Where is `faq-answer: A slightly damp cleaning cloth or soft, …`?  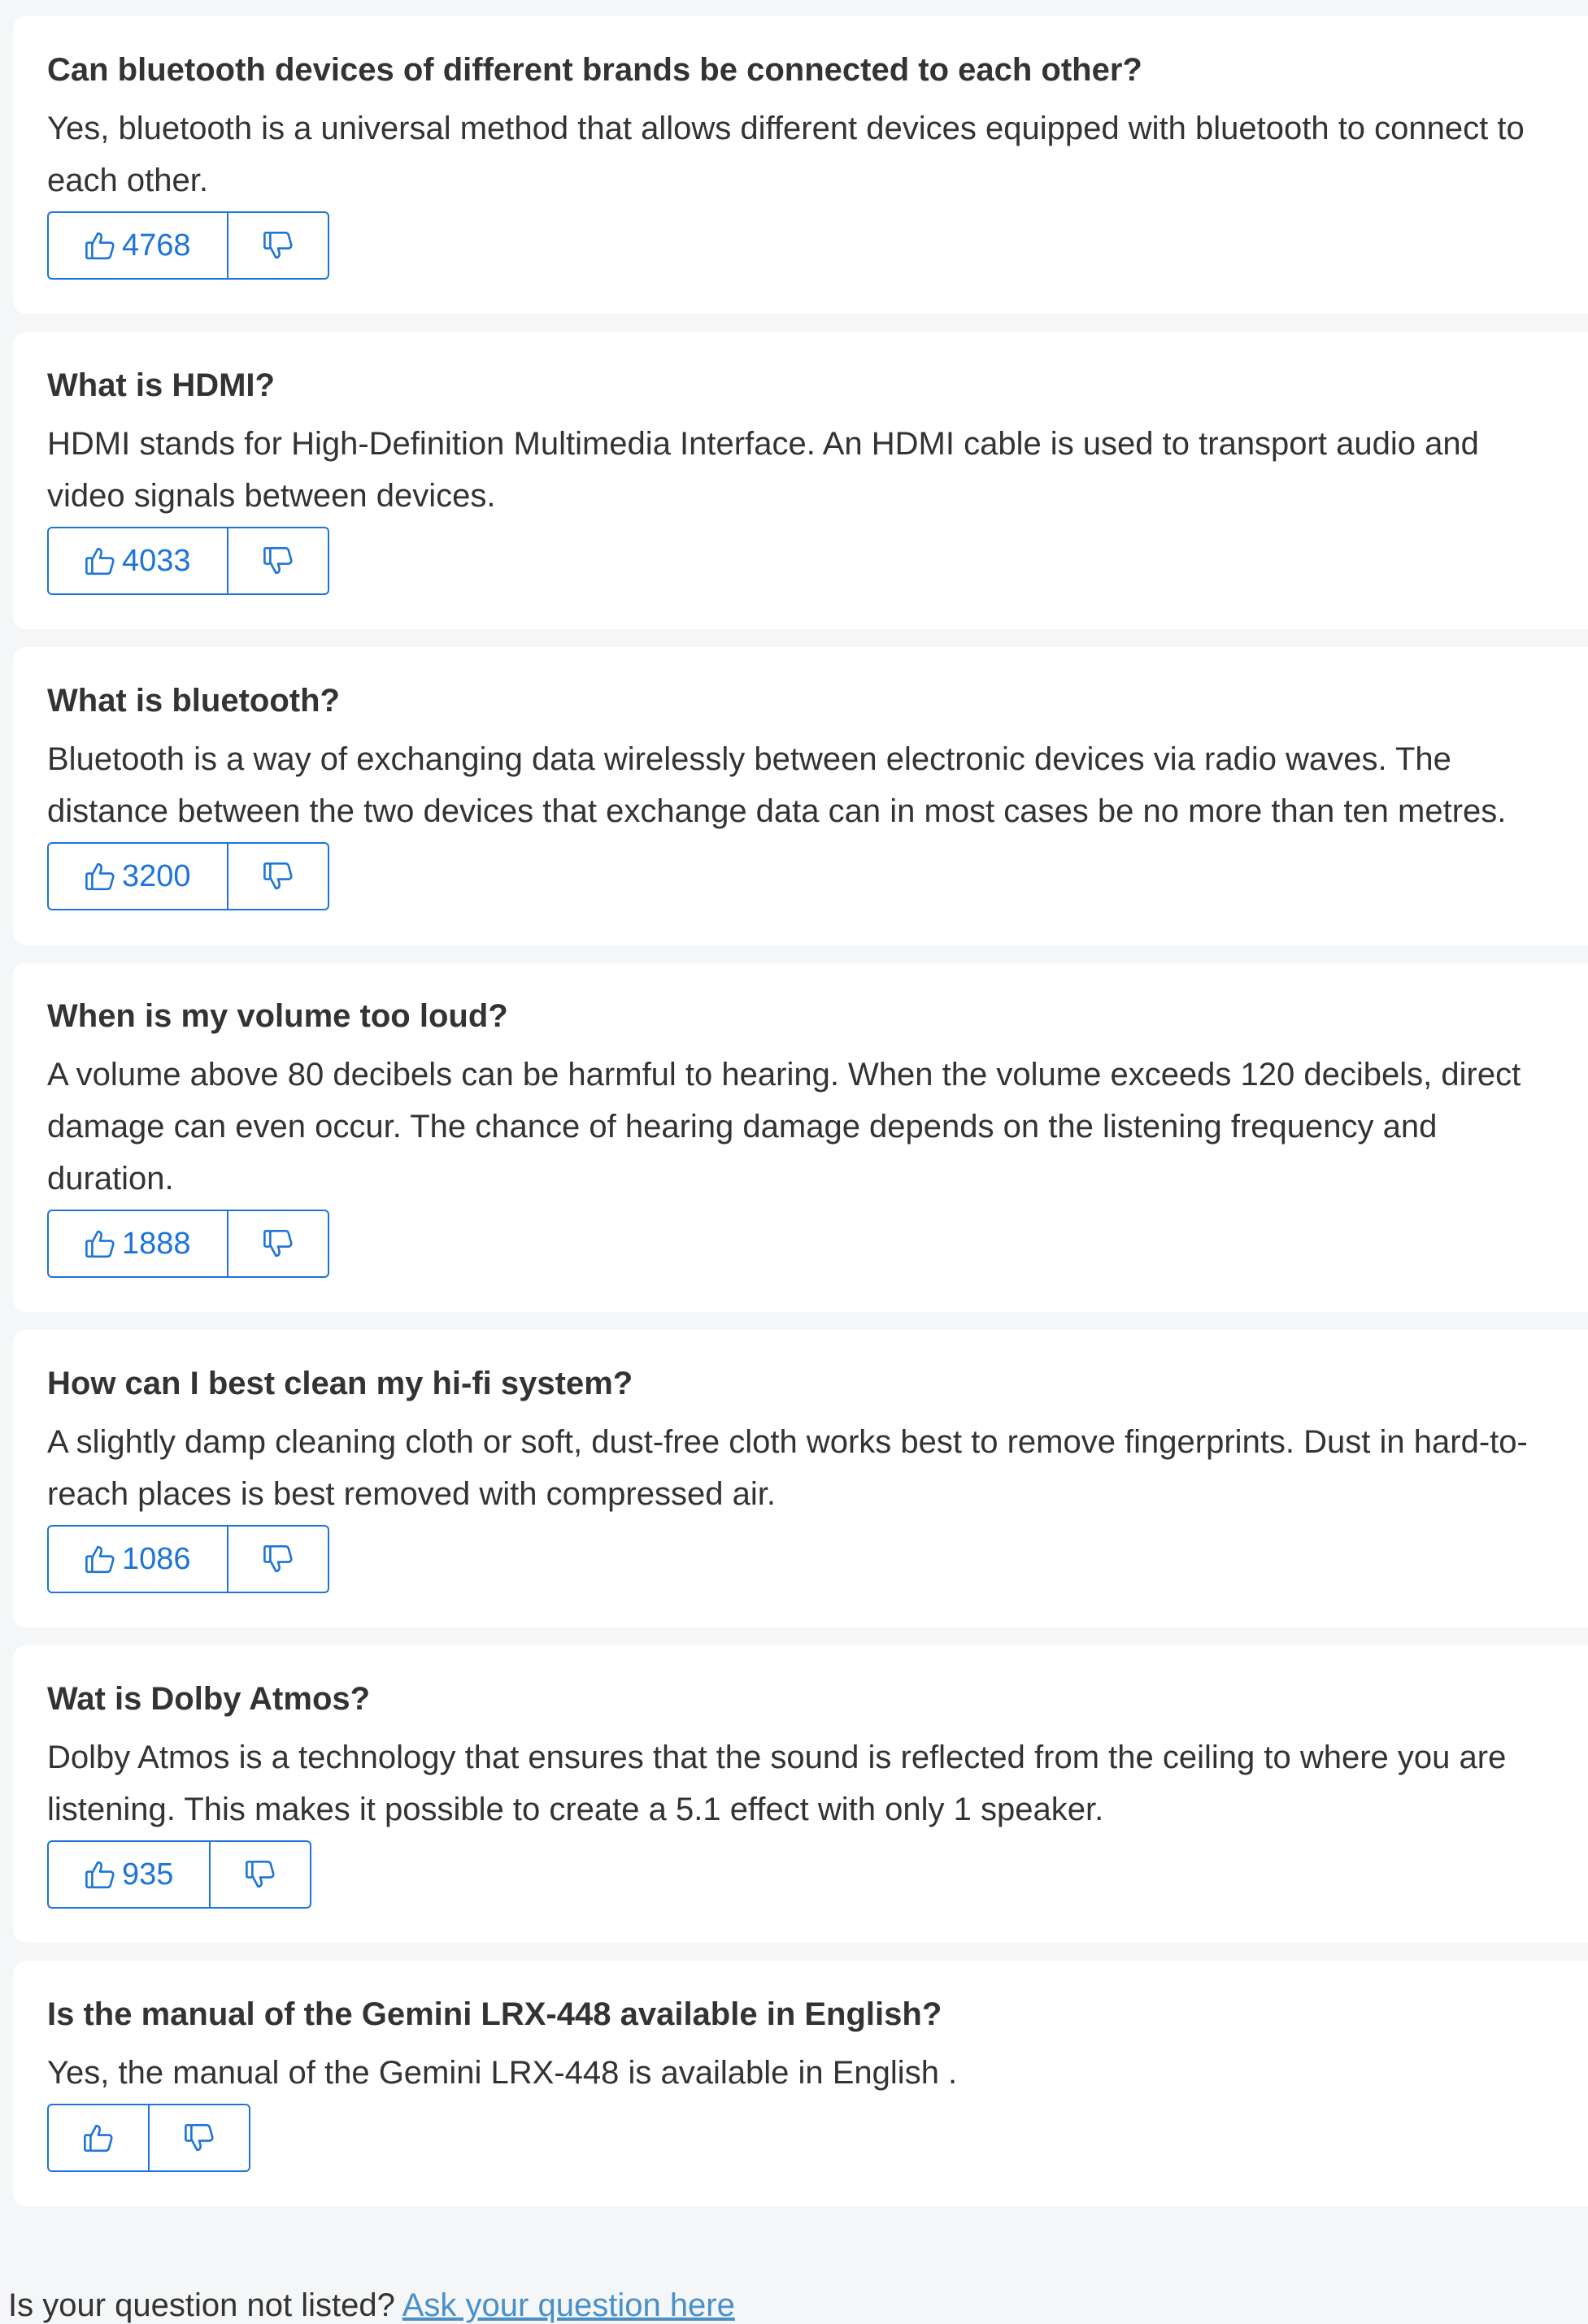
faq-answer: A slightly damp cleaning cloth or soft, … is located at coordinates (787, 1468).